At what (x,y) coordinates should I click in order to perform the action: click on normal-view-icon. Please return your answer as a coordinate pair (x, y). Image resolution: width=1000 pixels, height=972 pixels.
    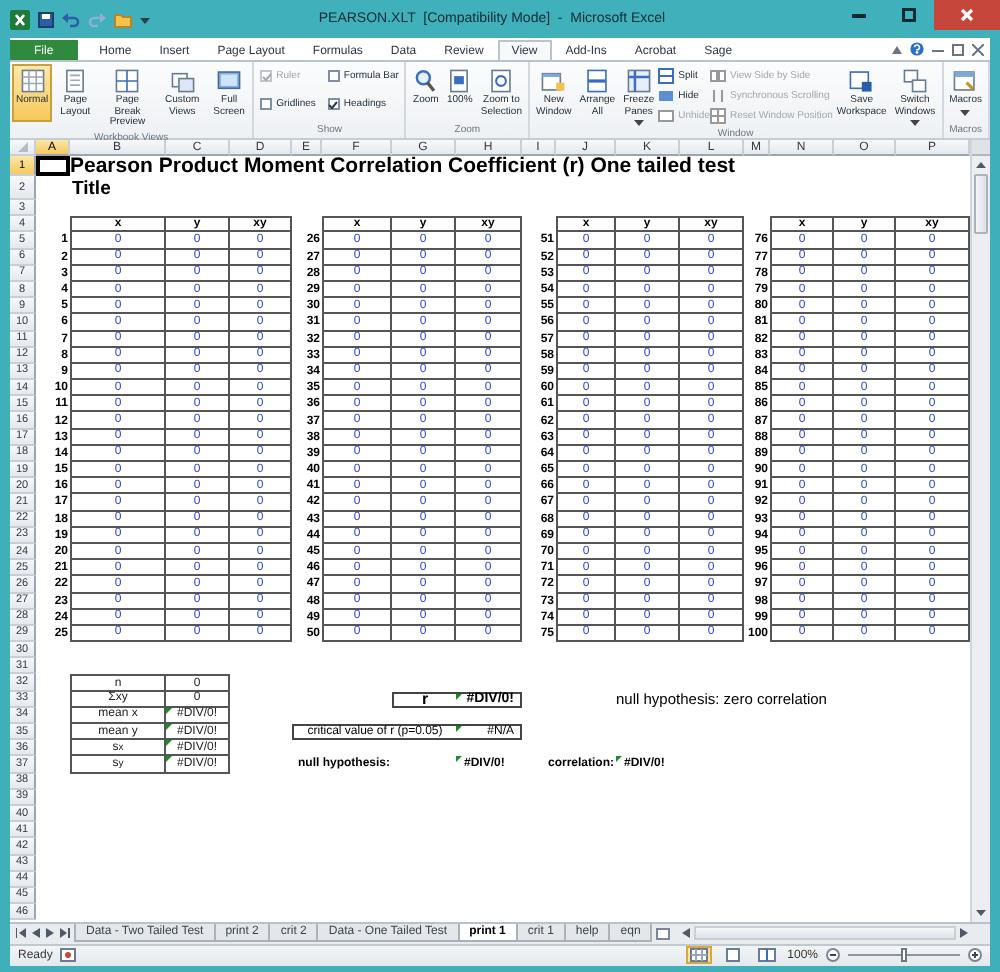
    Looking at the image, I should click on (698, 955).